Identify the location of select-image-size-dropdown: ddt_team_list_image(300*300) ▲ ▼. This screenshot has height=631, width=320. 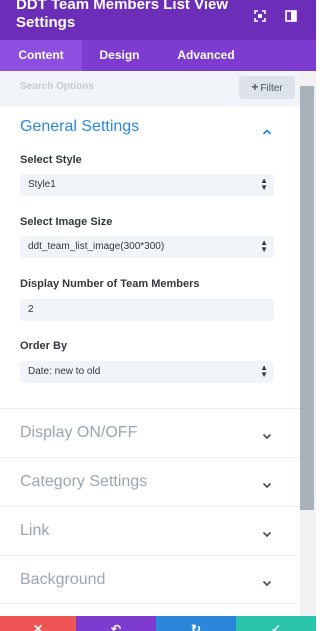
(147, 247).